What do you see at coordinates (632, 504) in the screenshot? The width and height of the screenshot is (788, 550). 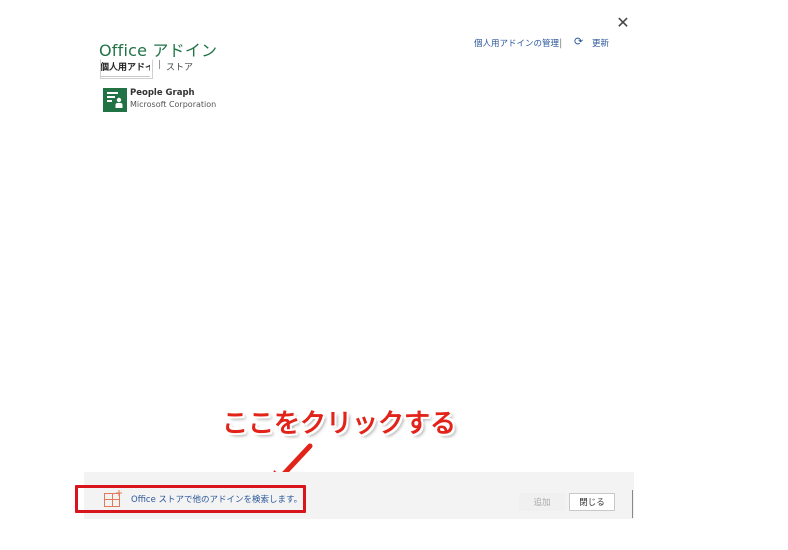 I see `footer-edge-line` at bounding box center [632, 504].